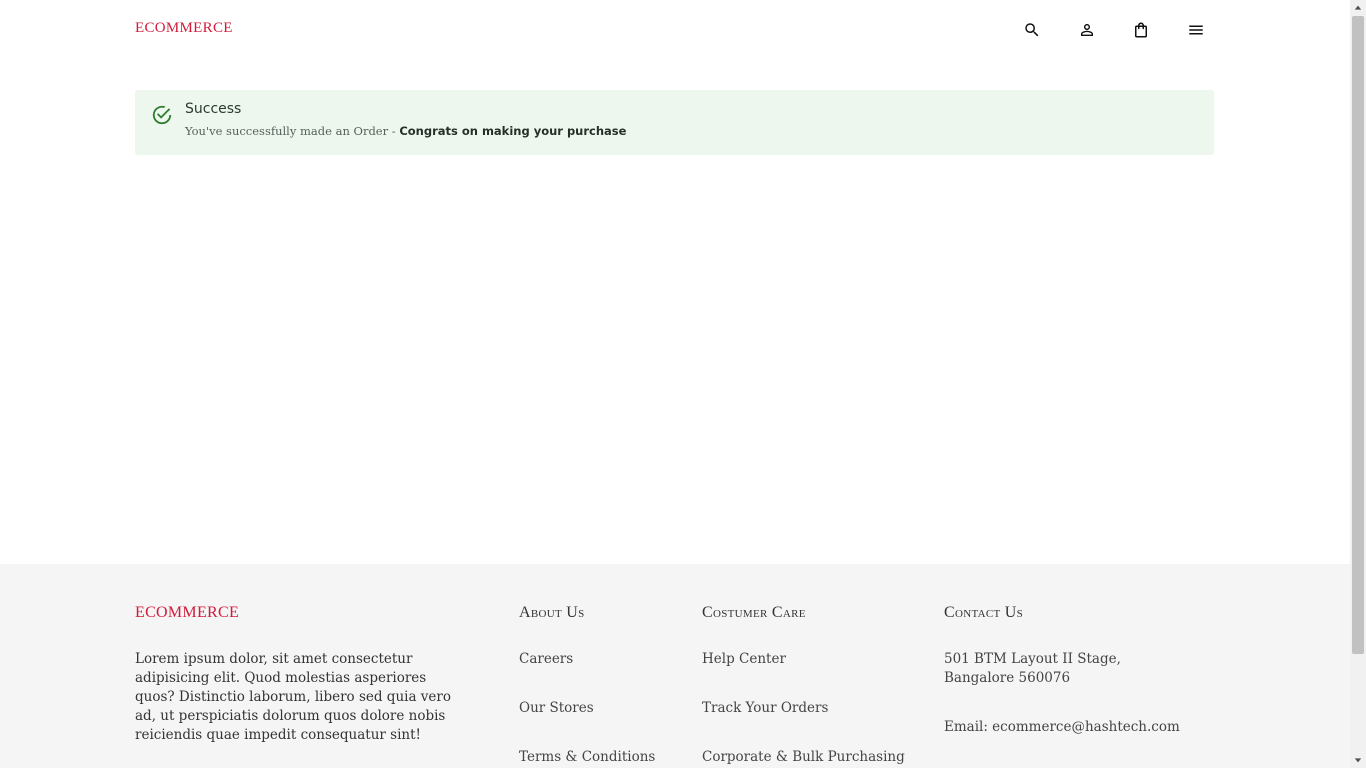 The width and height of the screenshot is (1366, 768). Describe the element at coordinates (184, 28) in the screenshot. I see `brand-logo-link: ECOMMERCE` at that location.